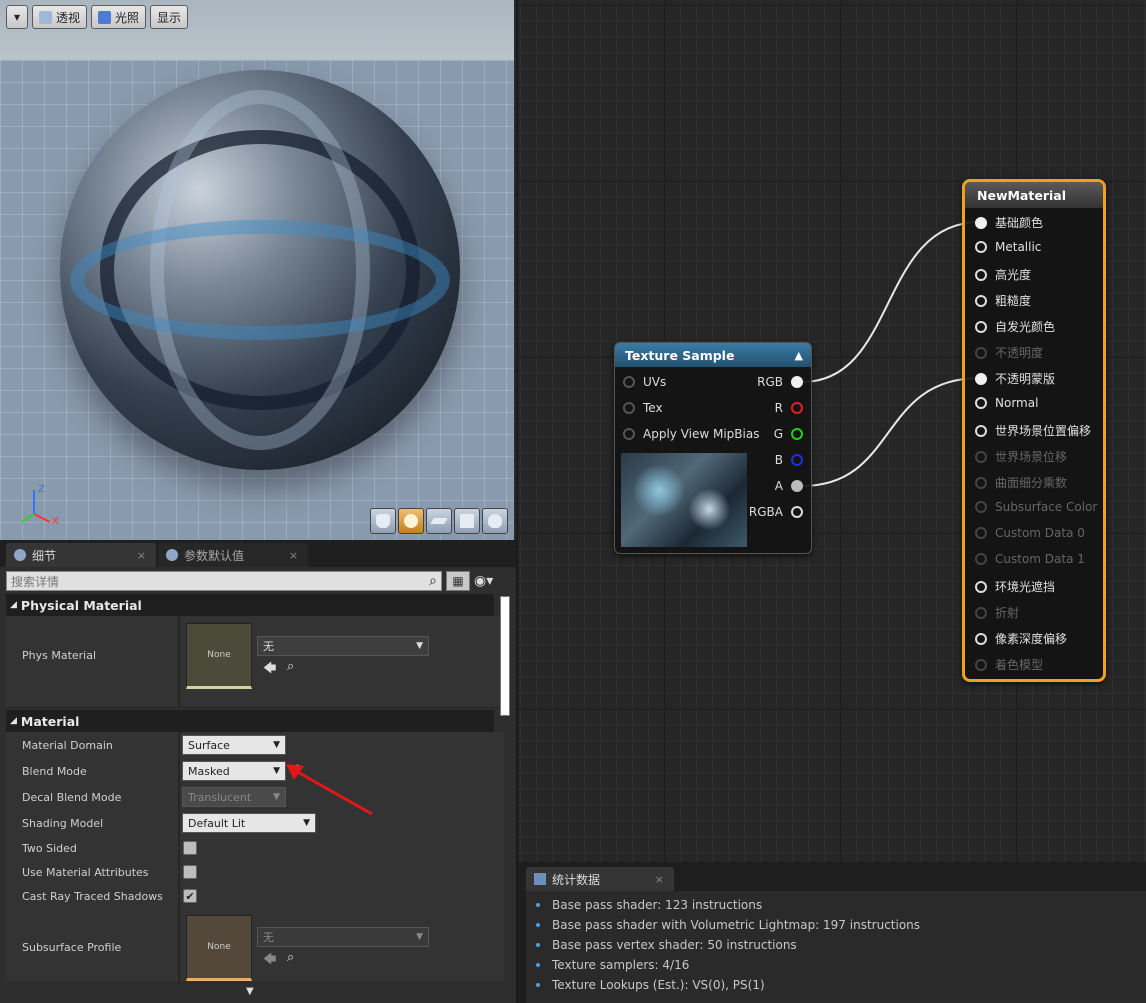  What do you see at coordinates (1015, 326) in the screenshot?
I see `material-input-pin: 自发光颜色` at bounding box center [1015, 326].